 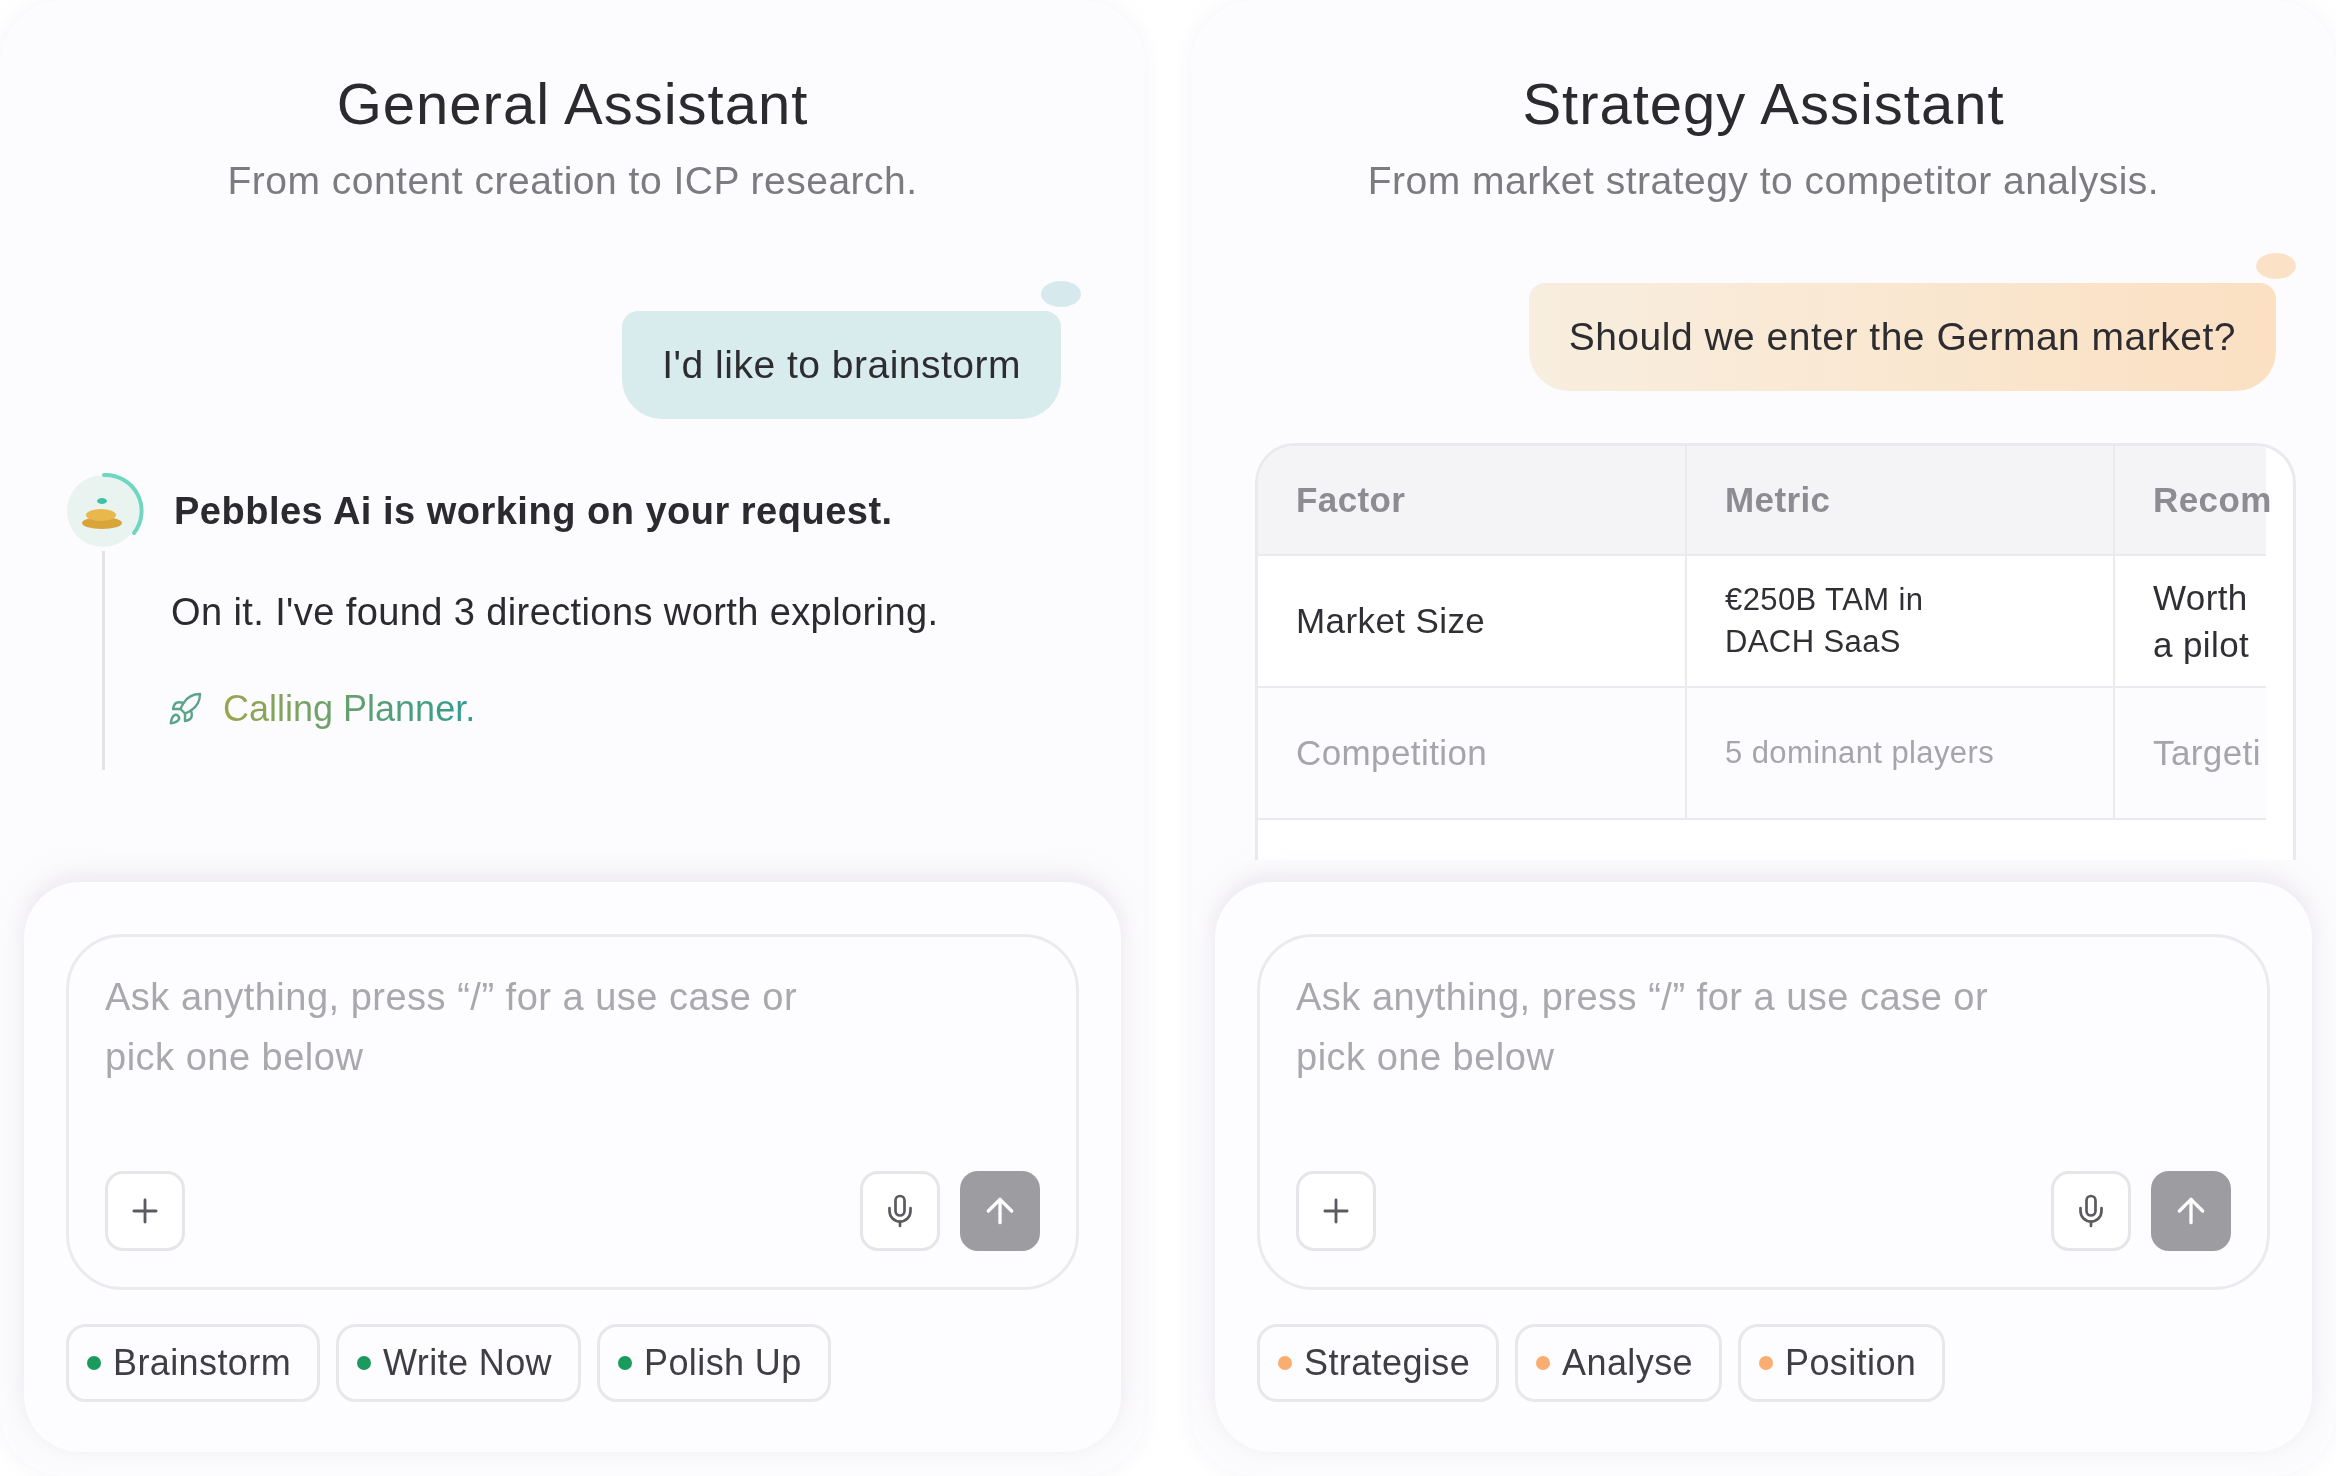 I want to click on chip-label: Polish Up, so click(x=723, y=1363).